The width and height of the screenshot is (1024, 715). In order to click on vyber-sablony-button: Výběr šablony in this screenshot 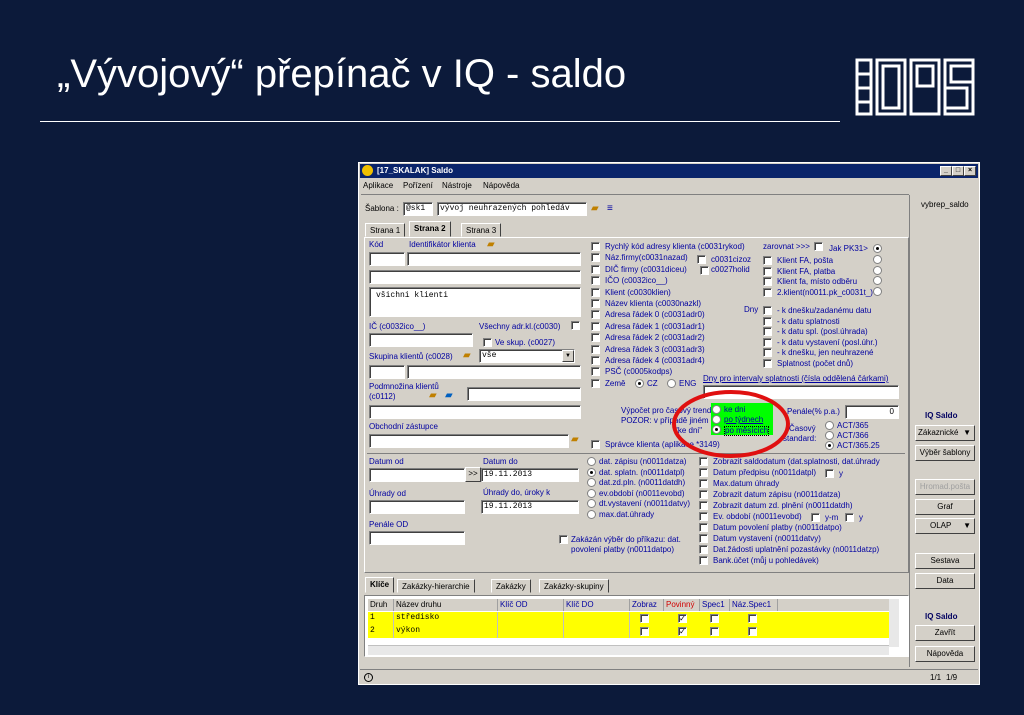, I will do `click(945, 453)`.